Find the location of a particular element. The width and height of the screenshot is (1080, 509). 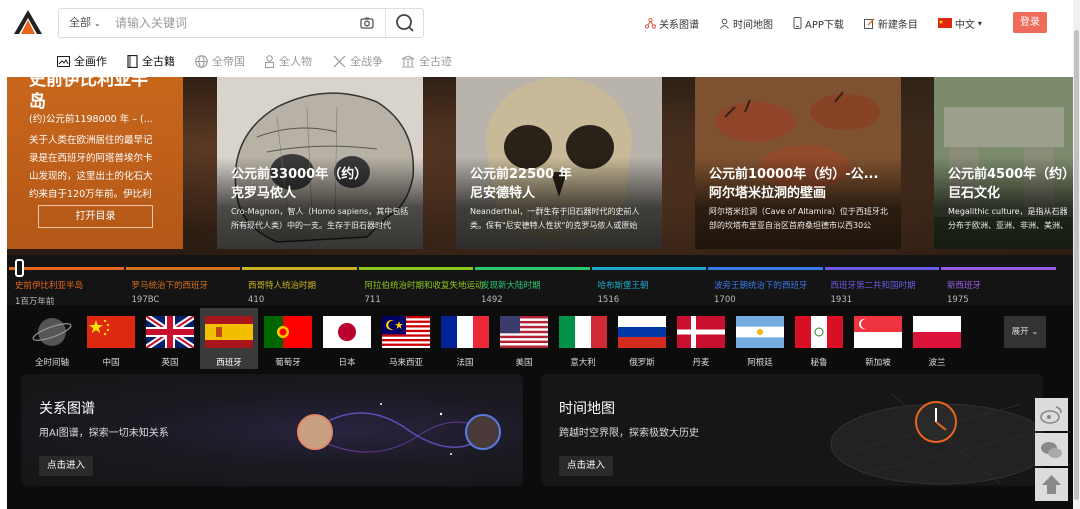

enter-graph-button: 点击进入 is located at coordinates (66, 466).